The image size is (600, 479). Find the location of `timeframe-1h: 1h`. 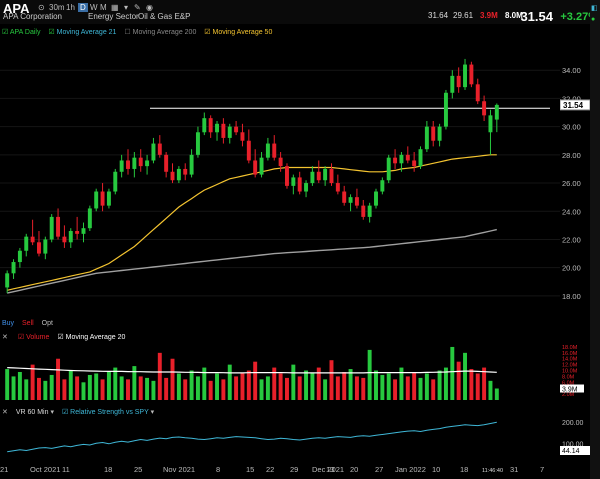

timeframe-1h: 1h is located at coordinates (70, 7).